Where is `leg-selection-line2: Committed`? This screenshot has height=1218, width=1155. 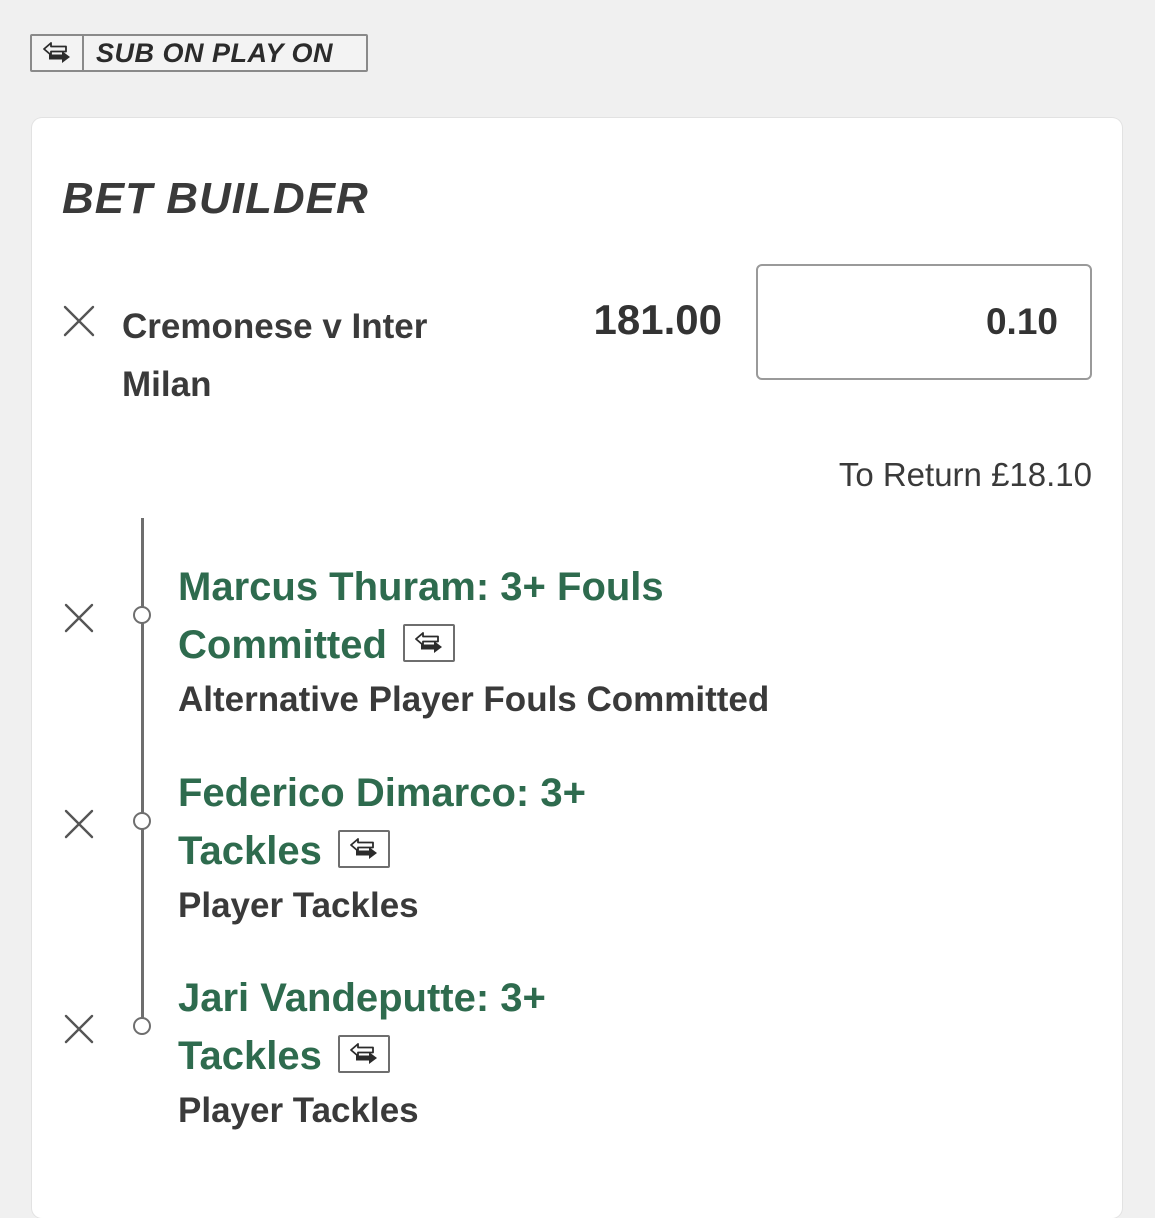 leg-selection-line2: Committed is located at coordinates (282, 645).